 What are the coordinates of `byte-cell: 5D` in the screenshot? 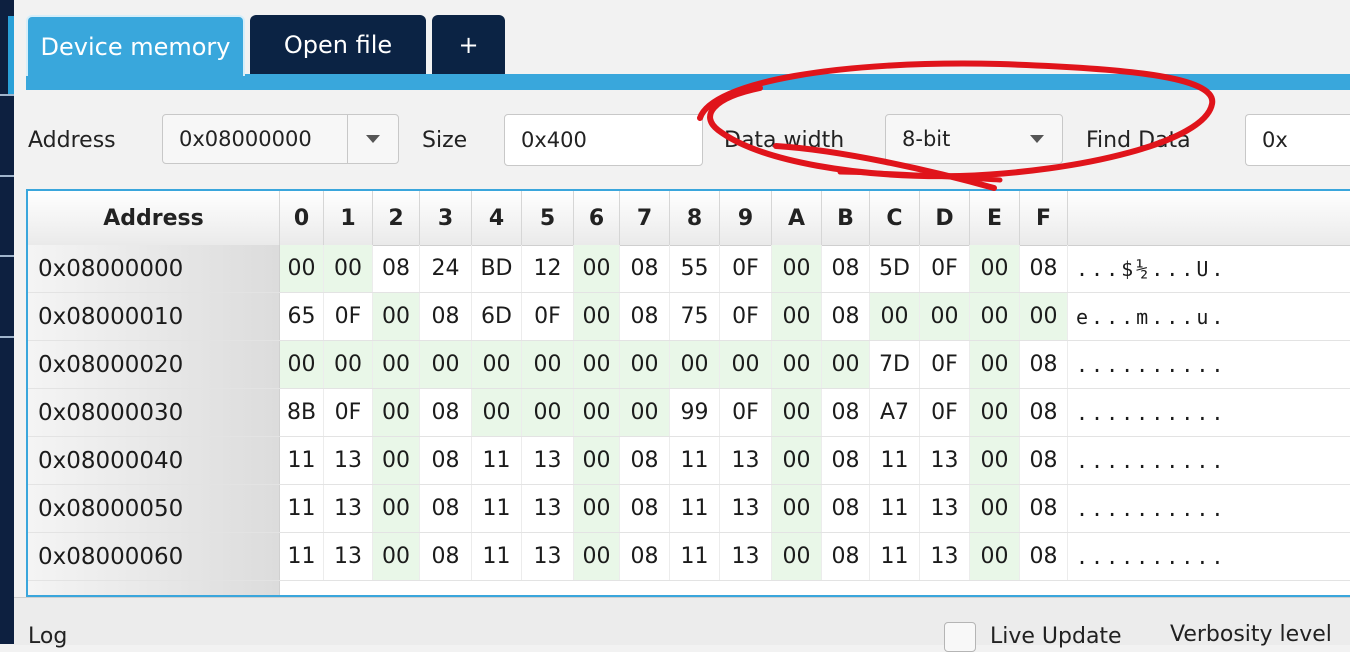 It's located at (895, 268).